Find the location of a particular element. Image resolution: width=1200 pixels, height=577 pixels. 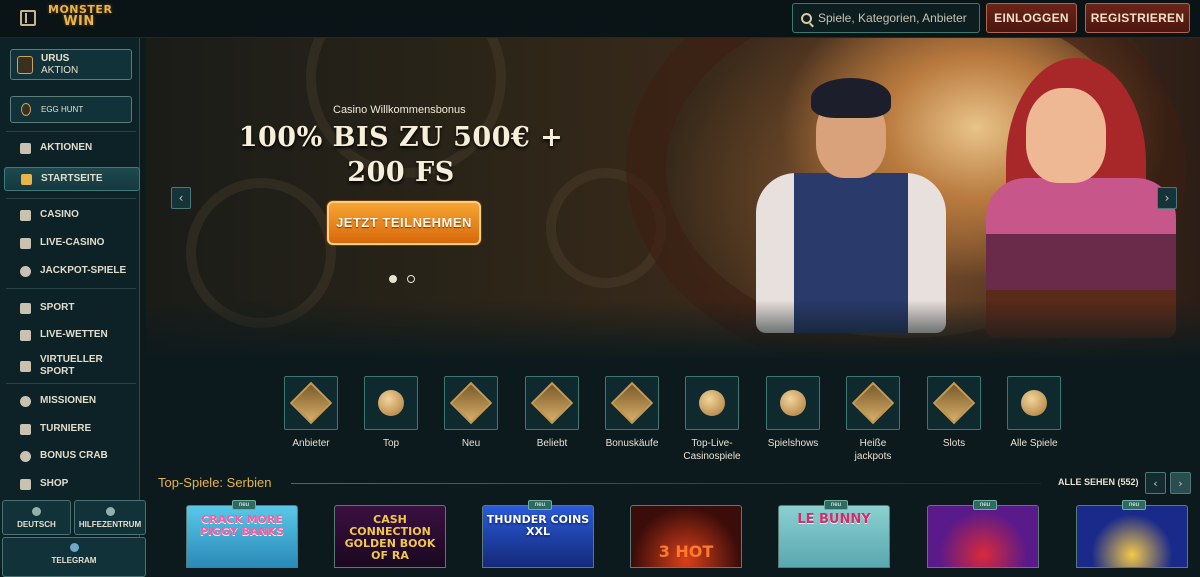

help-icon is located at coordinates (110, 511).